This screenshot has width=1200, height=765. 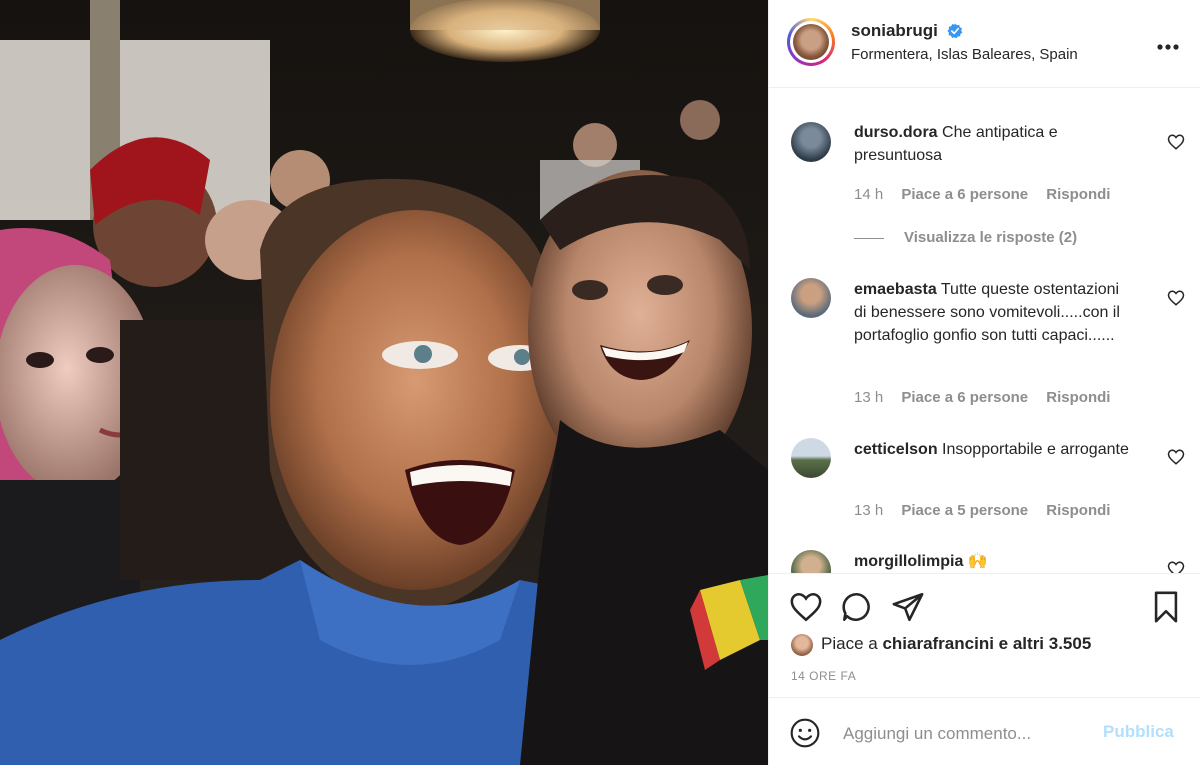 What do you see at coordinates (802, 645) in the screenshot?
I see `liker-avatar` at bounding box center [802, 645].